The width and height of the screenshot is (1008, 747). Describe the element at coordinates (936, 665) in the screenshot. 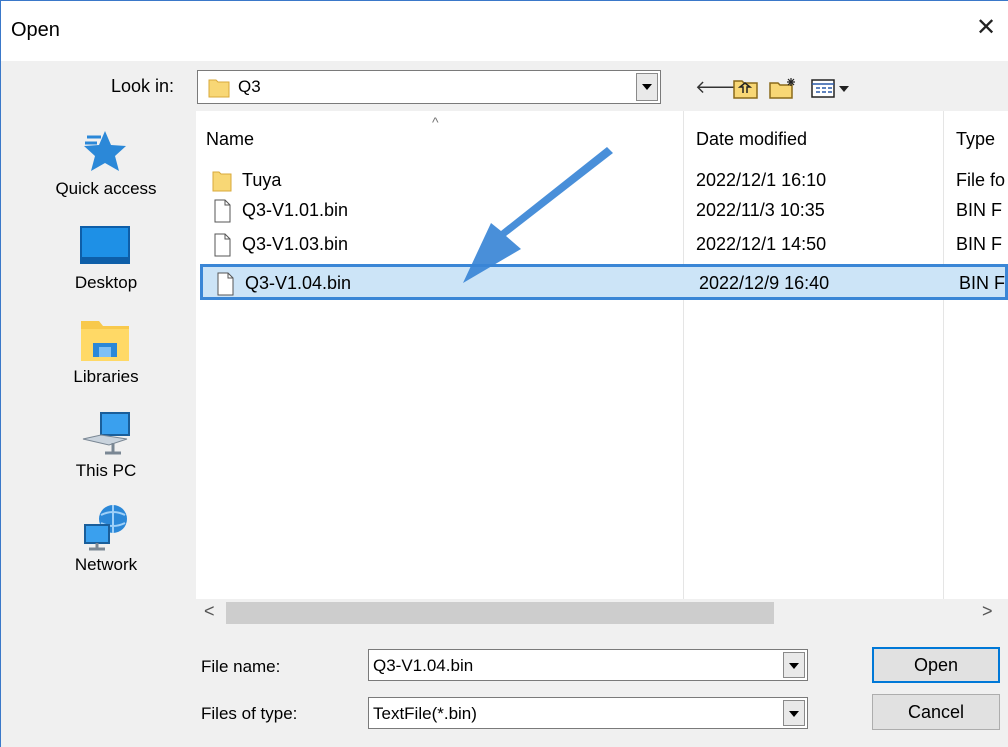

I see `open-button: Open` at that location.